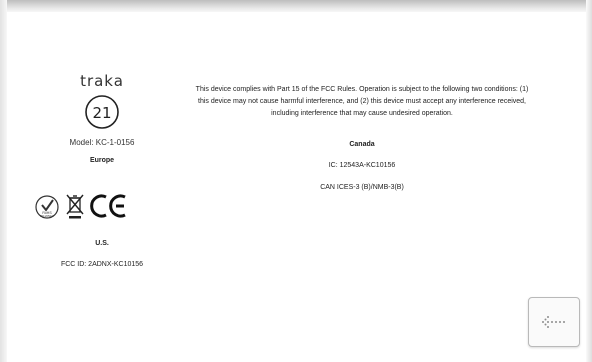  What do you see at coordinates (102, 264) in the screenshot?
I see `fcc-id: FCC ID: 2ADNX-KC10156` at bounding box center [102, 264].